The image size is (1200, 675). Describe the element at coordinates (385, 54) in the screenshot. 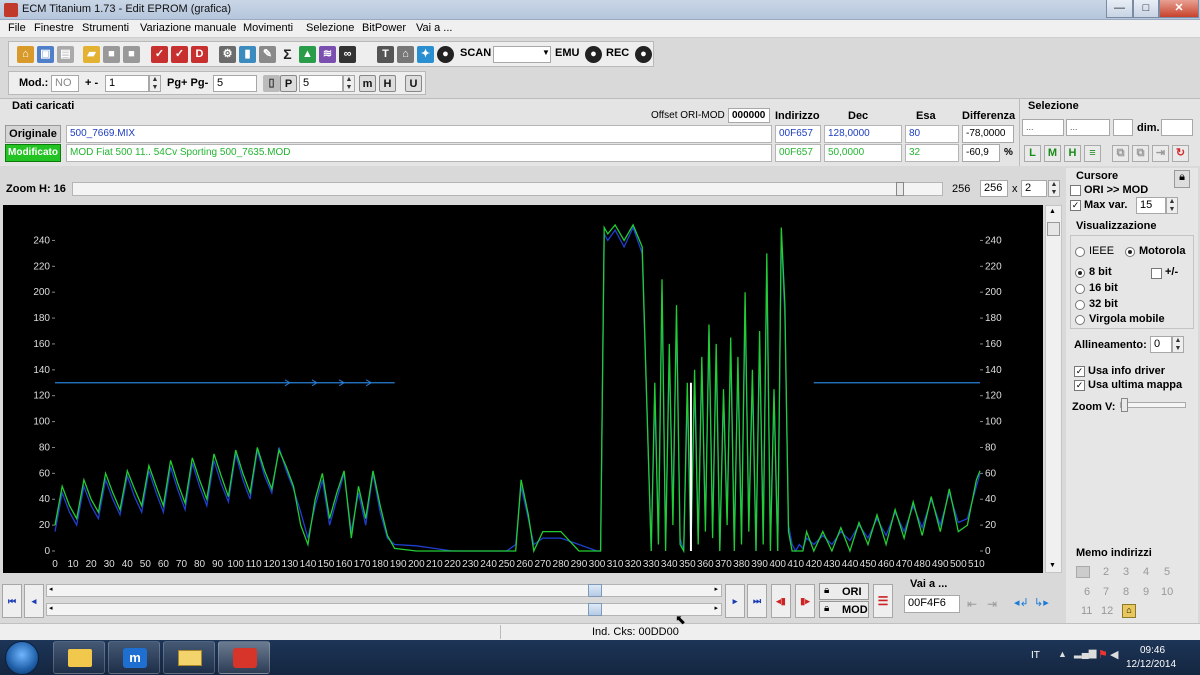

I see `filter-icon: T` at that location.